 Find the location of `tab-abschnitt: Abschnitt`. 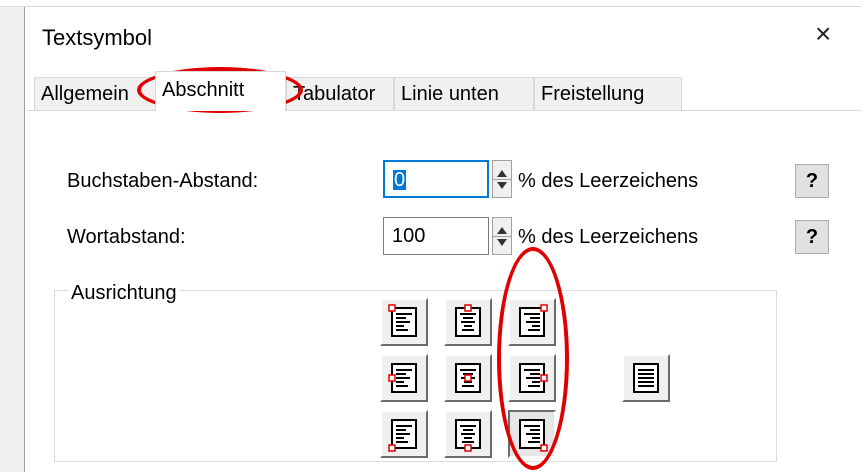

tab-abschnitt: Abschnitt is located at coordinates (220, 91).